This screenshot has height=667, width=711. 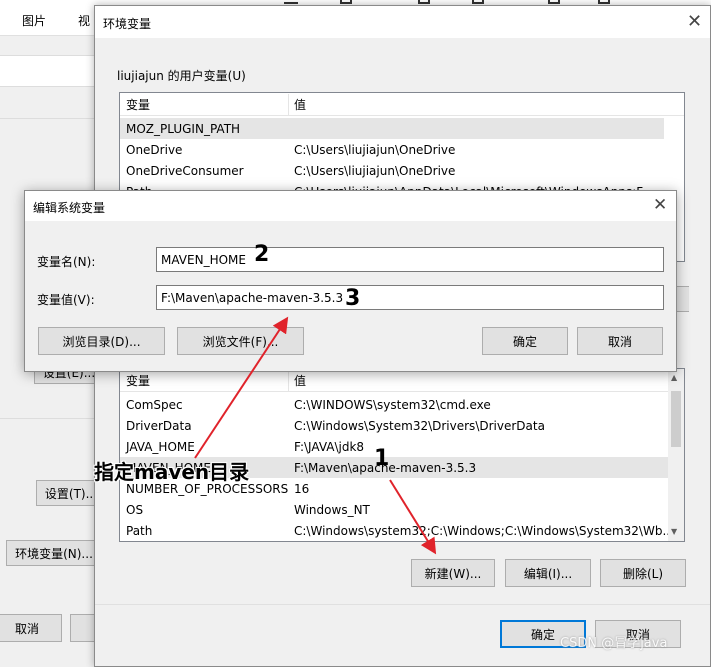 I want to click on annotation-number-3: 3, so click(x=353, y=298).